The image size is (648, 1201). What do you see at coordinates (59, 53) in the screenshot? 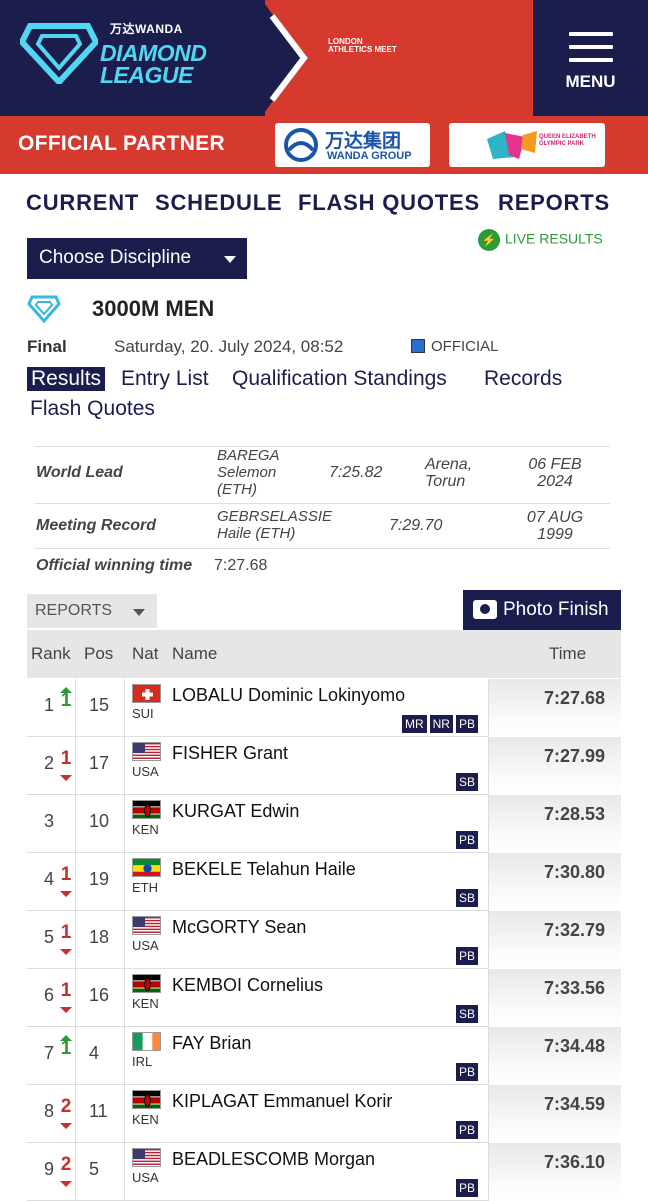
I see `diamond-league-logo-icon` at bounding box center [59, 53].